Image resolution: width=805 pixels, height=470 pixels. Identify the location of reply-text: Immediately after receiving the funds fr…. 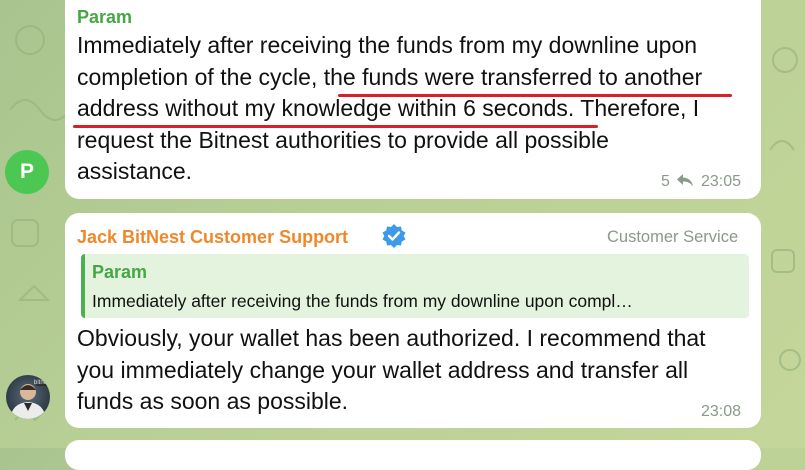
(362, 301).